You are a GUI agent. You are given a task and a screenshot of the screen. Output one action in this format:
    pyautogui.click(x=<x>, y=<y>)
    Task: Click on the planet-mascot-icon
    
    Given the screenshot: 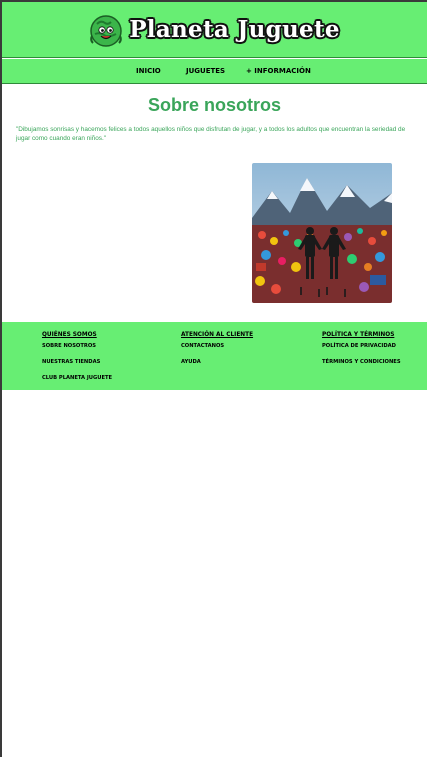 What is the action you would take?
    pyautogui.click(x=106, y=30)
    